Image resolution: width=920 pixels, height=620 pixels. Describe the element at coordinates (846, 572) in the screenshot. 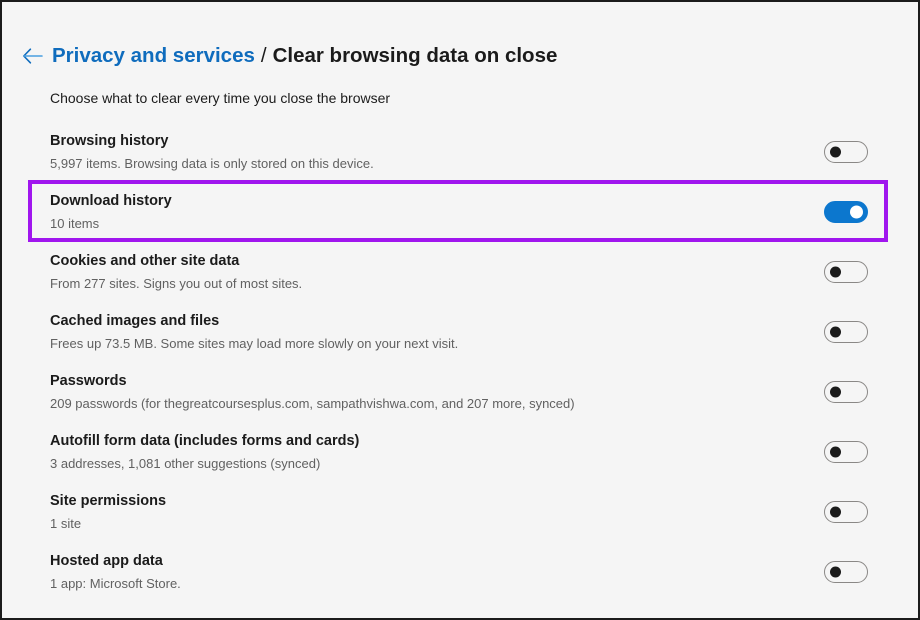

I see `toggle-hosted-app-data` at that location.